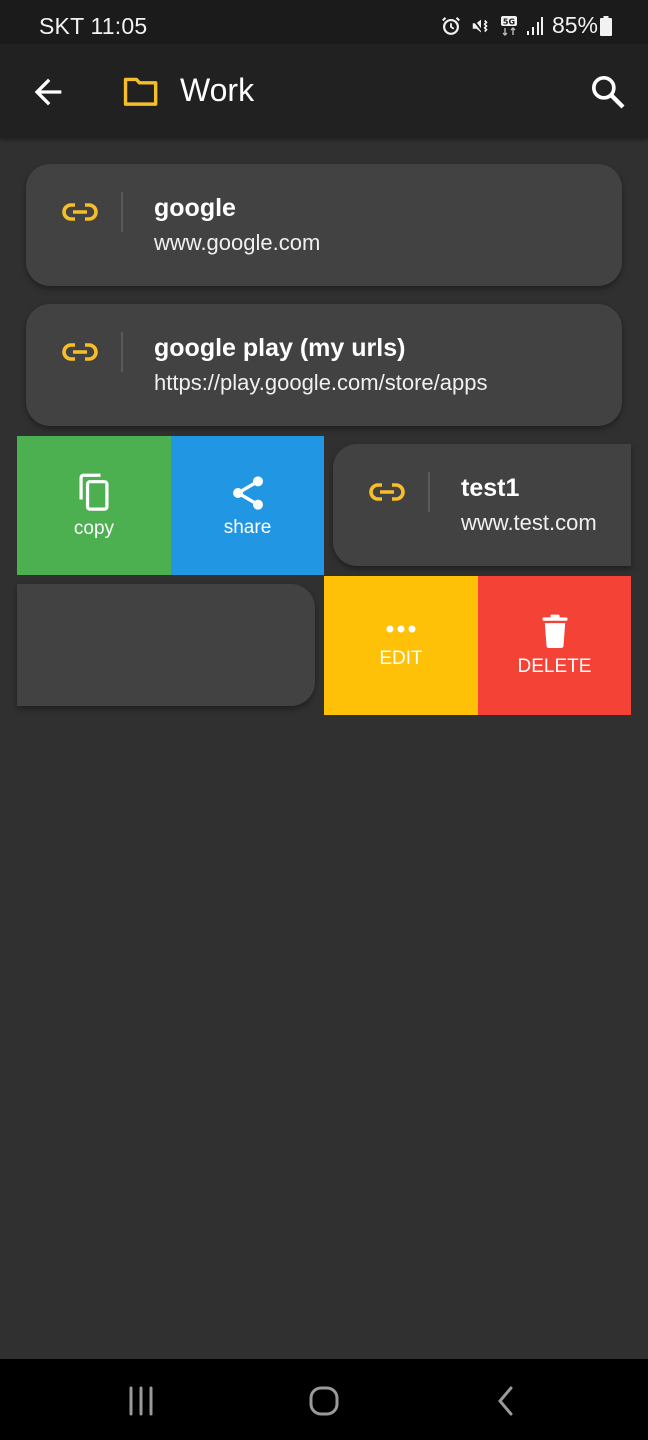  I want to click on copy-action-button: copy, so click(94, 505).